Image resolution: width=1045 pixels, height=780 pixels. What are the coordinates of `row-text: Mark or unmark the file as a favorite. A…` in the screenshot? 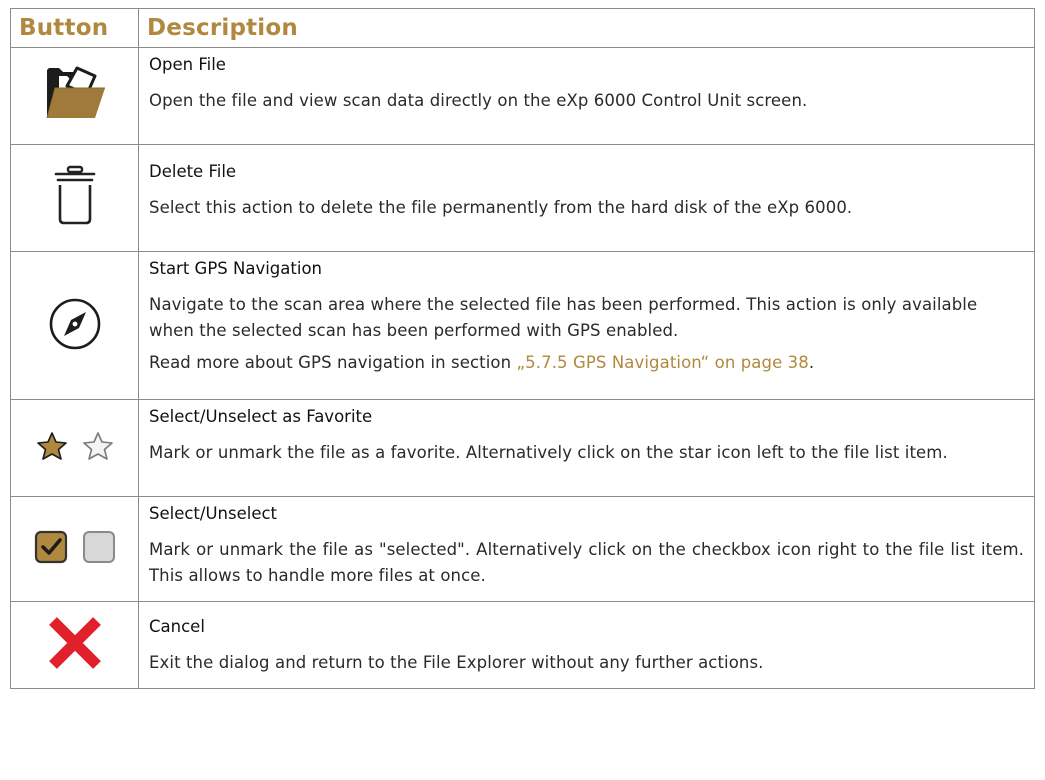 It's located at (548, 452).